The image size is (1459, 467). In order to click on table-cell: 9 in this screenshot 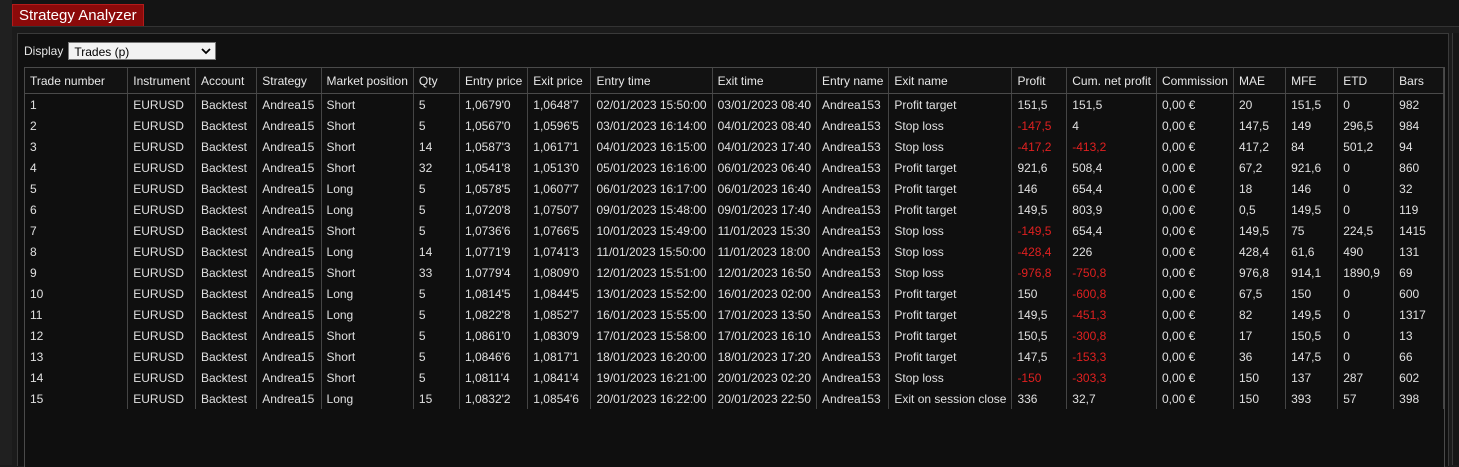, I will do `click(77, 272)`.